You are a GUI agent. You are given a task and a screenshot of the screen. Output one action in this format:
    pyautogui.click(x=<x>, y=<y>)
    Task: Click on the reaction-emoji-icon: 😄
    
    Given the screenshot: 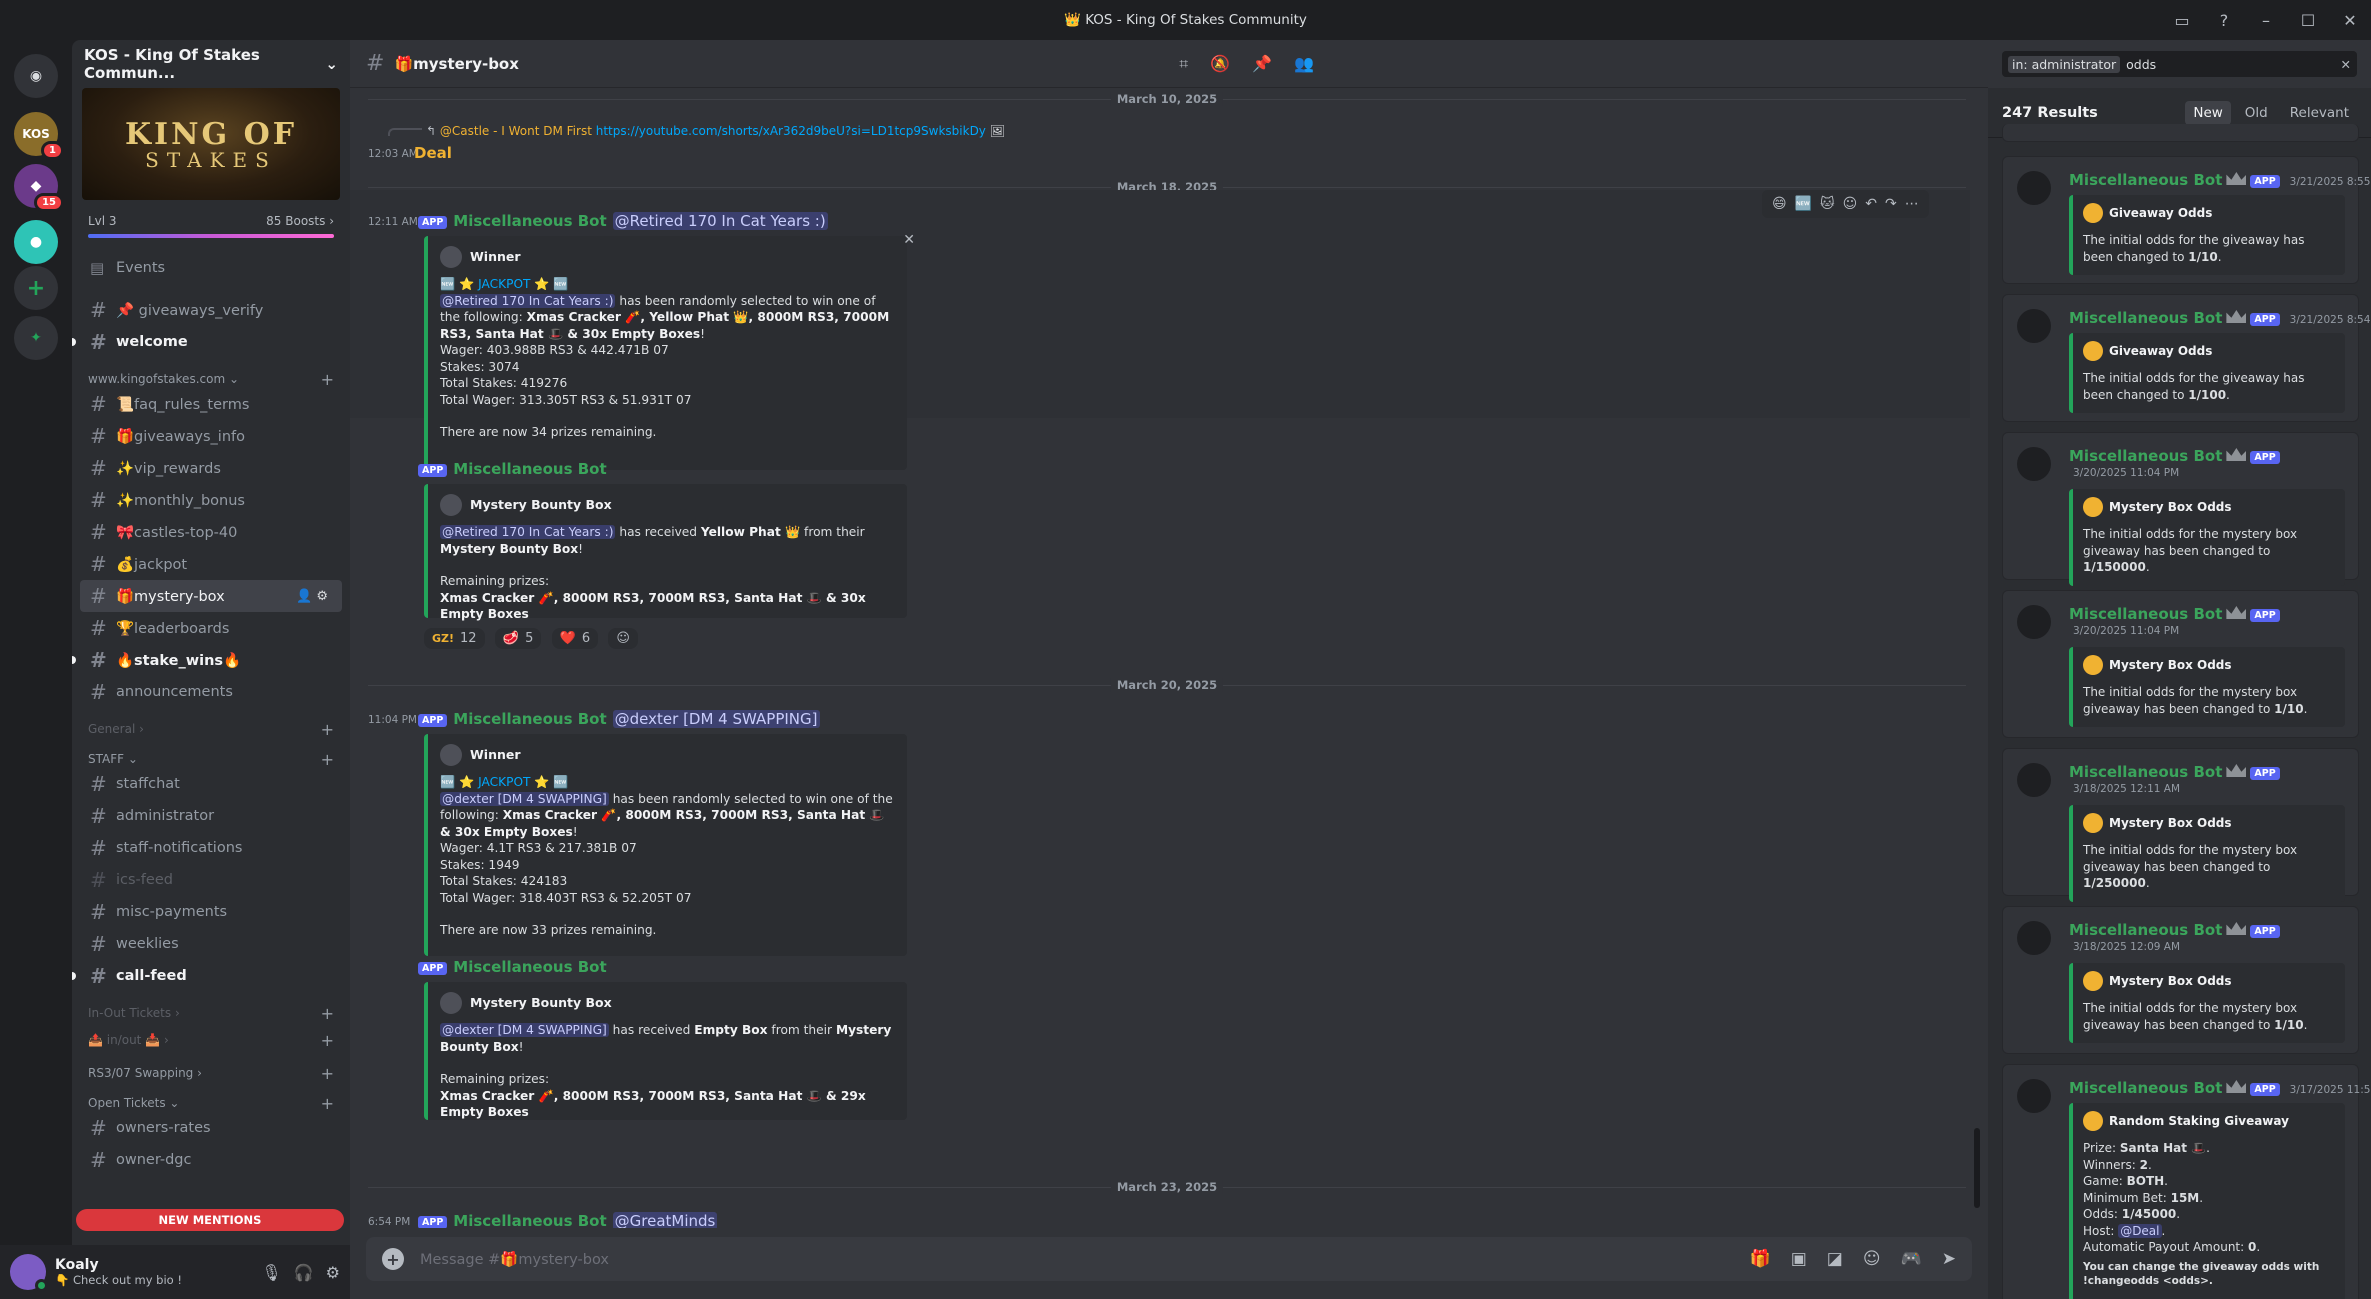 What is the action you would take?
    pyautogui.click(x=1779, y=204)
    